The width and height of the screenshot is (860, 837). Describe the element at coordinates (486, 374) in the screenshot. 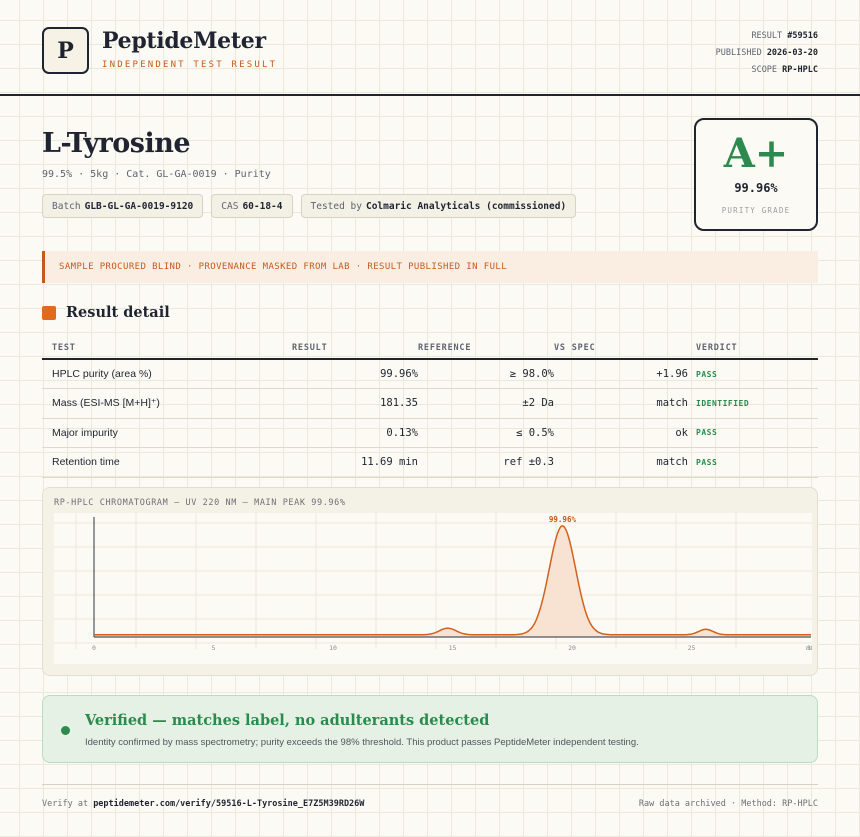

I see `cell-reference: ≥ 98.0%` at that location.